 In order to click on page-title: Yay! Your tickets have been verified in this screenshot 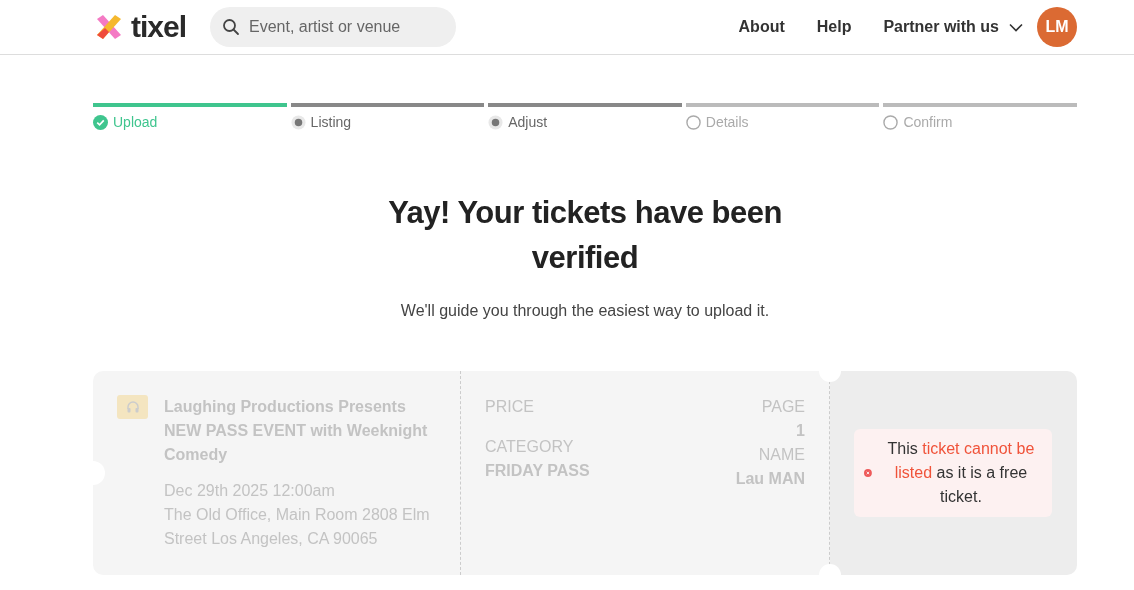, I will do `click(585, 235)`.